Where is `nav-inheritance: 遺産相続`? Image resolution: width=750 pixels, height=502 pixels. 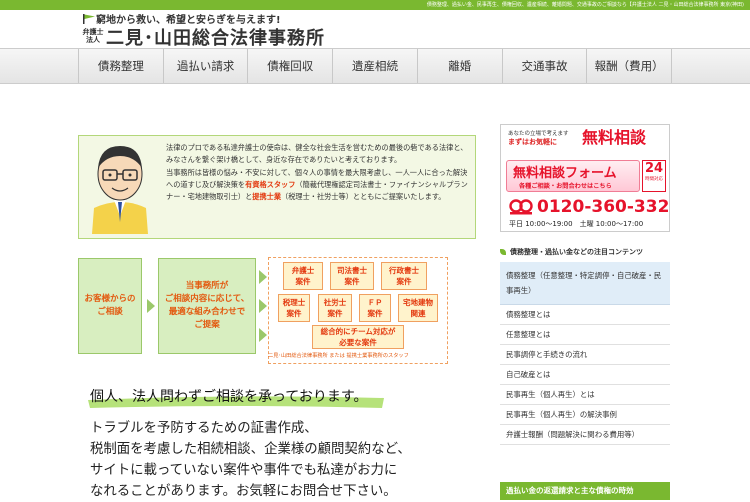
nav-inheritance: 遺産相続 is located at coordinates (374, 66).